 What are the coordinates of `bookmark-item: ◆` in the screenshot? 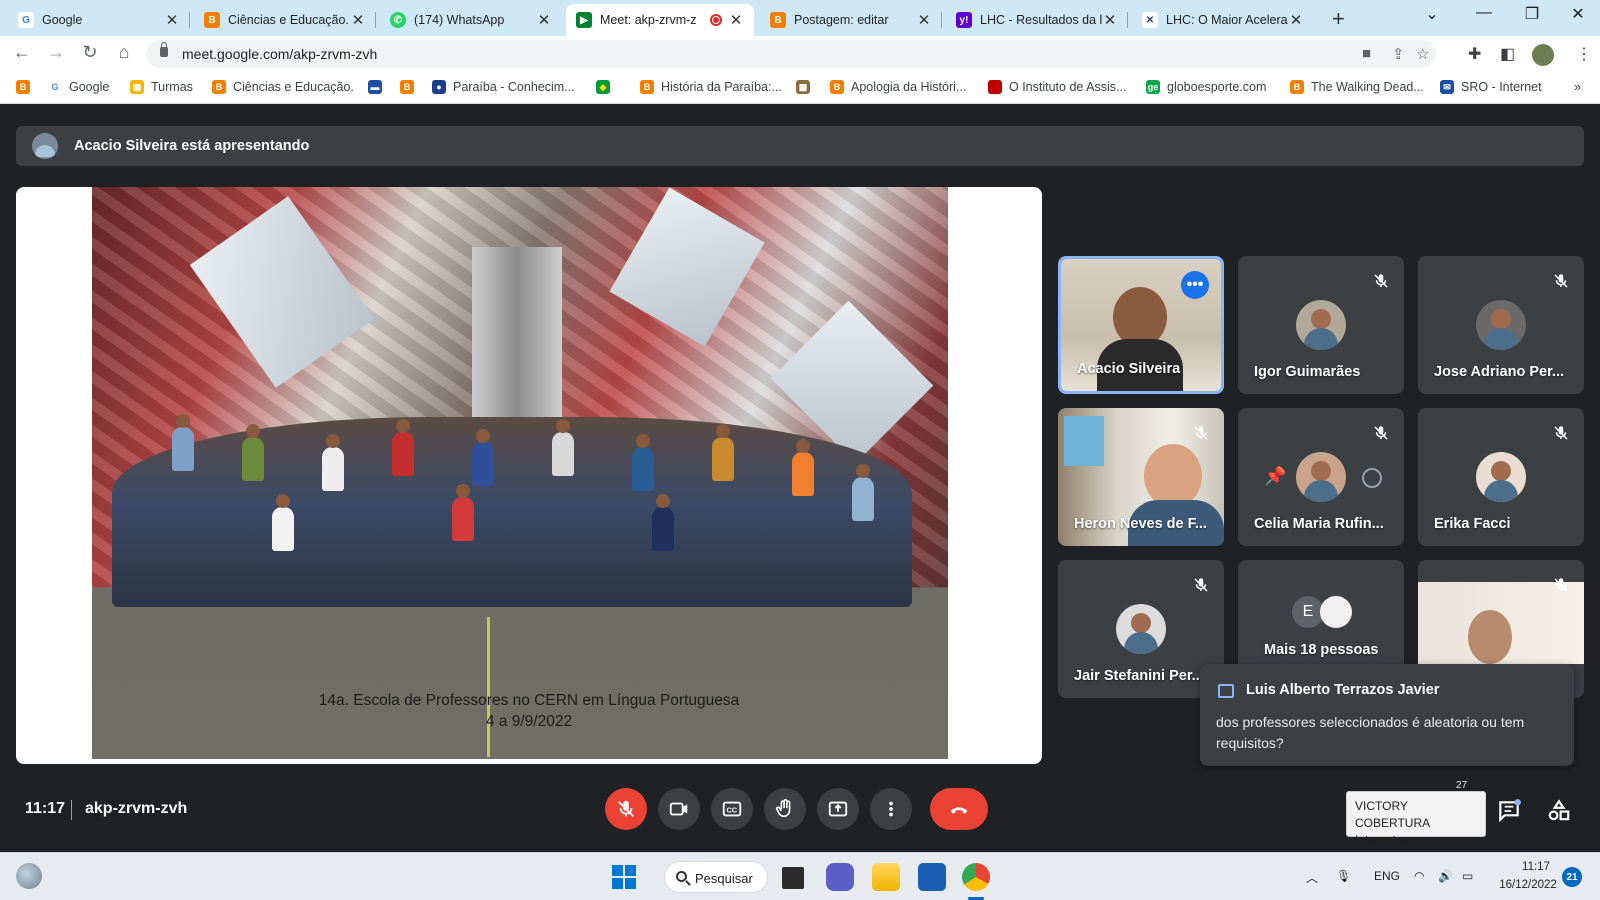 It's located at (606, 87).